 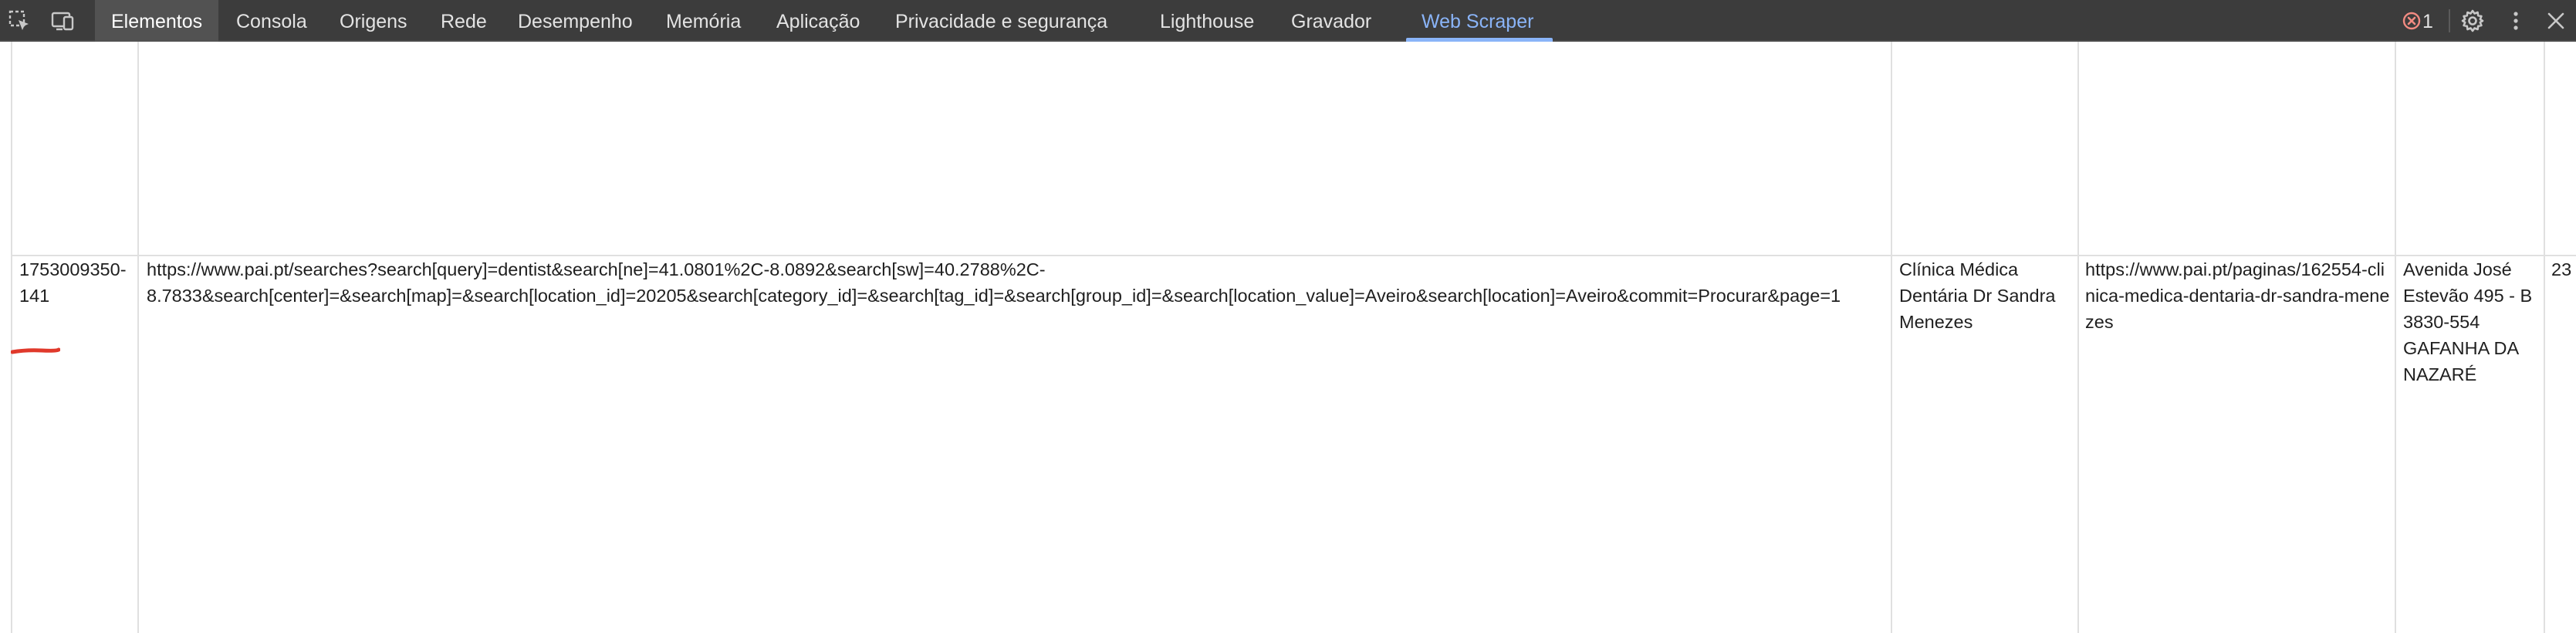 What do you see at coordinates (1207, 21) in the screenshot?
I see `tab-lighthouse: Lighthouse` at bounding box center [1207, 21].